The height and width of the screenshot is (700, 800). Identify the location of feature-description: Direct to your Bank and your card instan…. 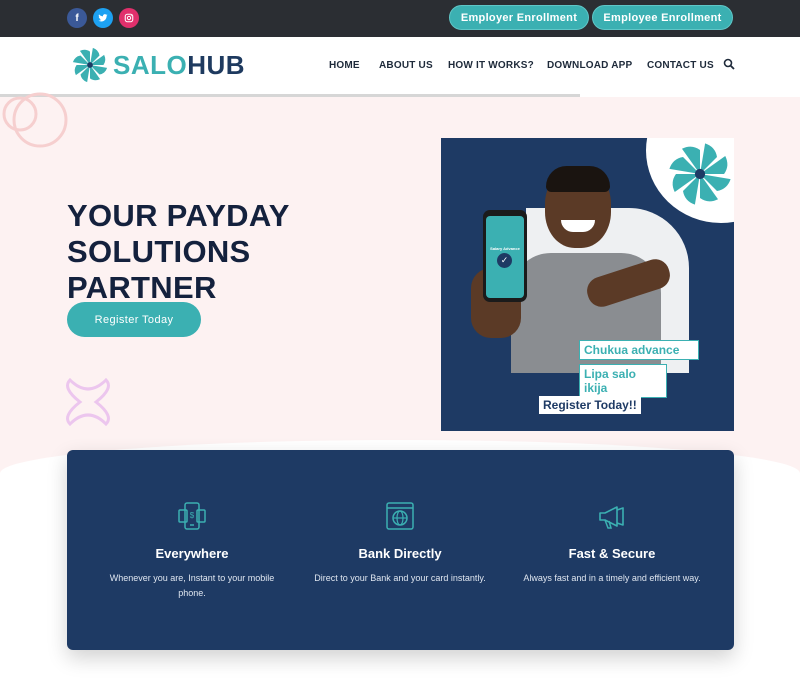
(400, 578).